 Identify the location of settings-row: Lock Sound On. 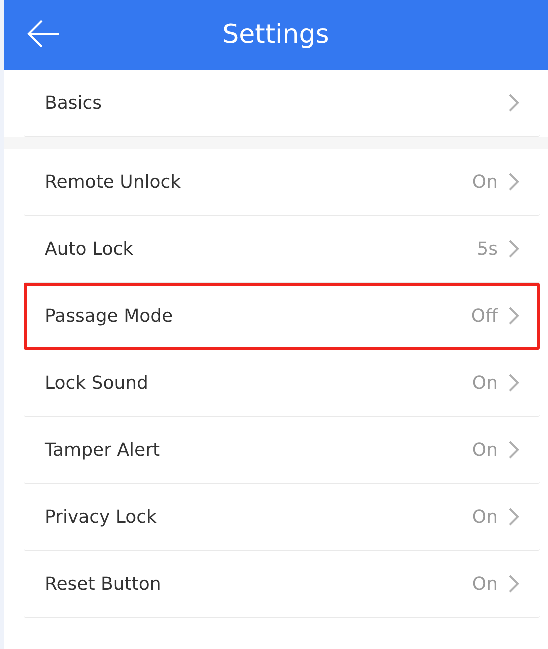
(282, 383).